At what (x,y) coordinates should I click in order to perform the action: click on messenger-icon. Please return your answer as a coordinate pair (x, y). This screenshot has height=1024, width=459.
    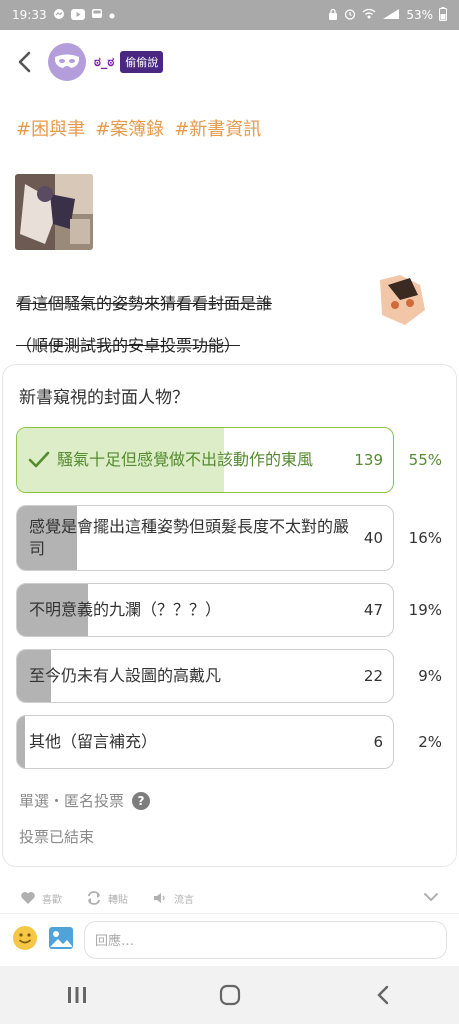
    Looking at the image, I should click on (59, 15).